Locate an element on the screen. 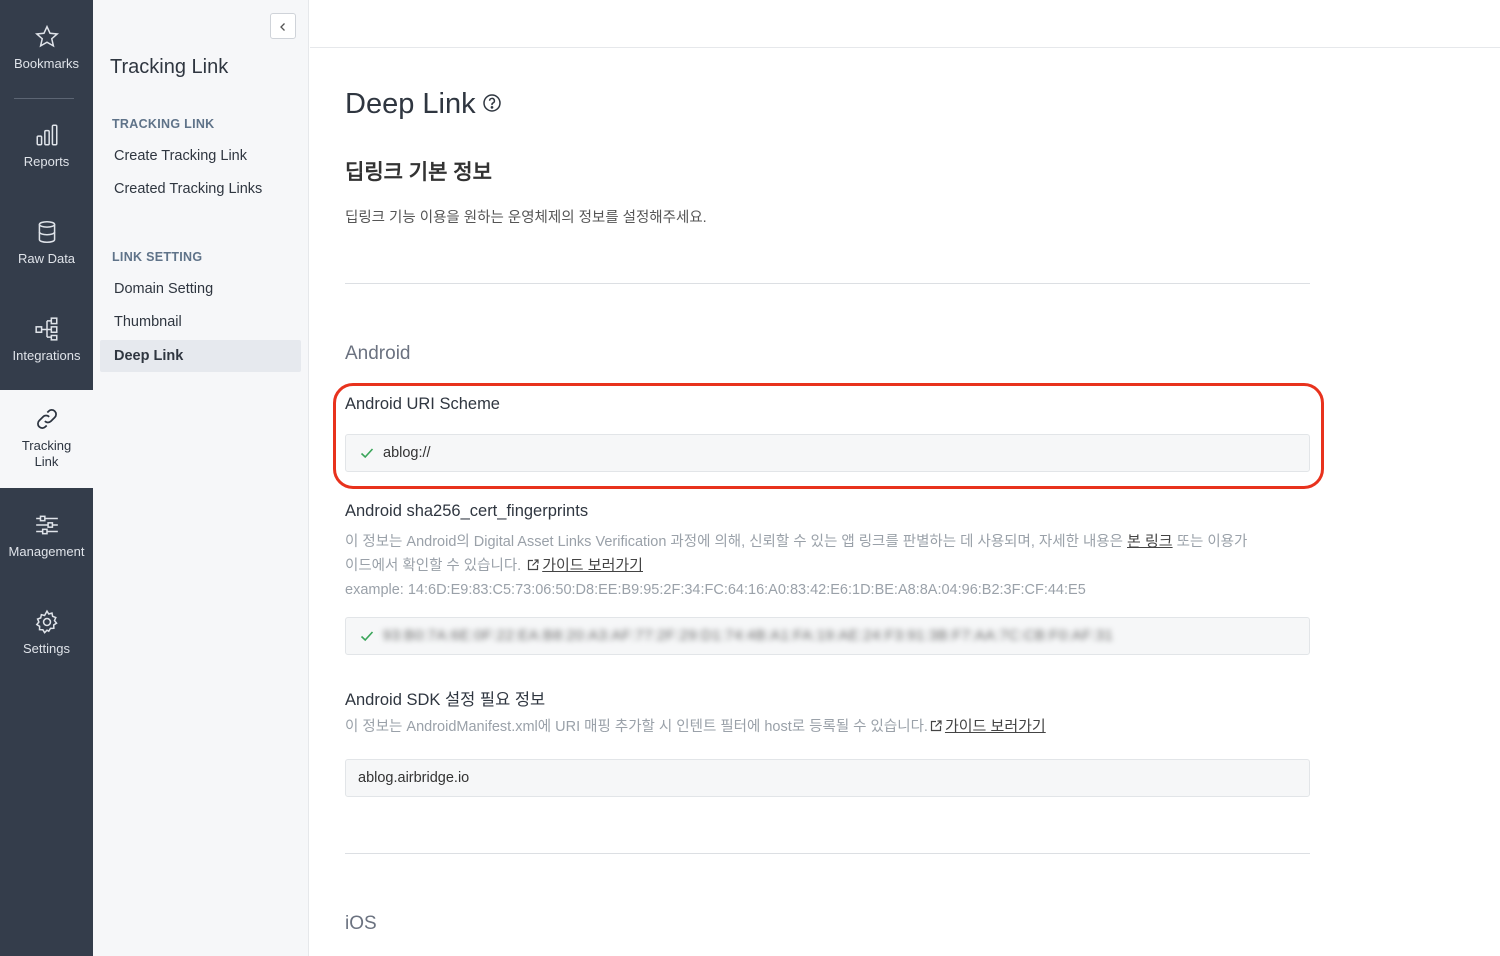 Image resolution: width=1500 pixels, height=956 pixels. rail-item-raw-data: Raw Data is located at coordinates (46, 242).